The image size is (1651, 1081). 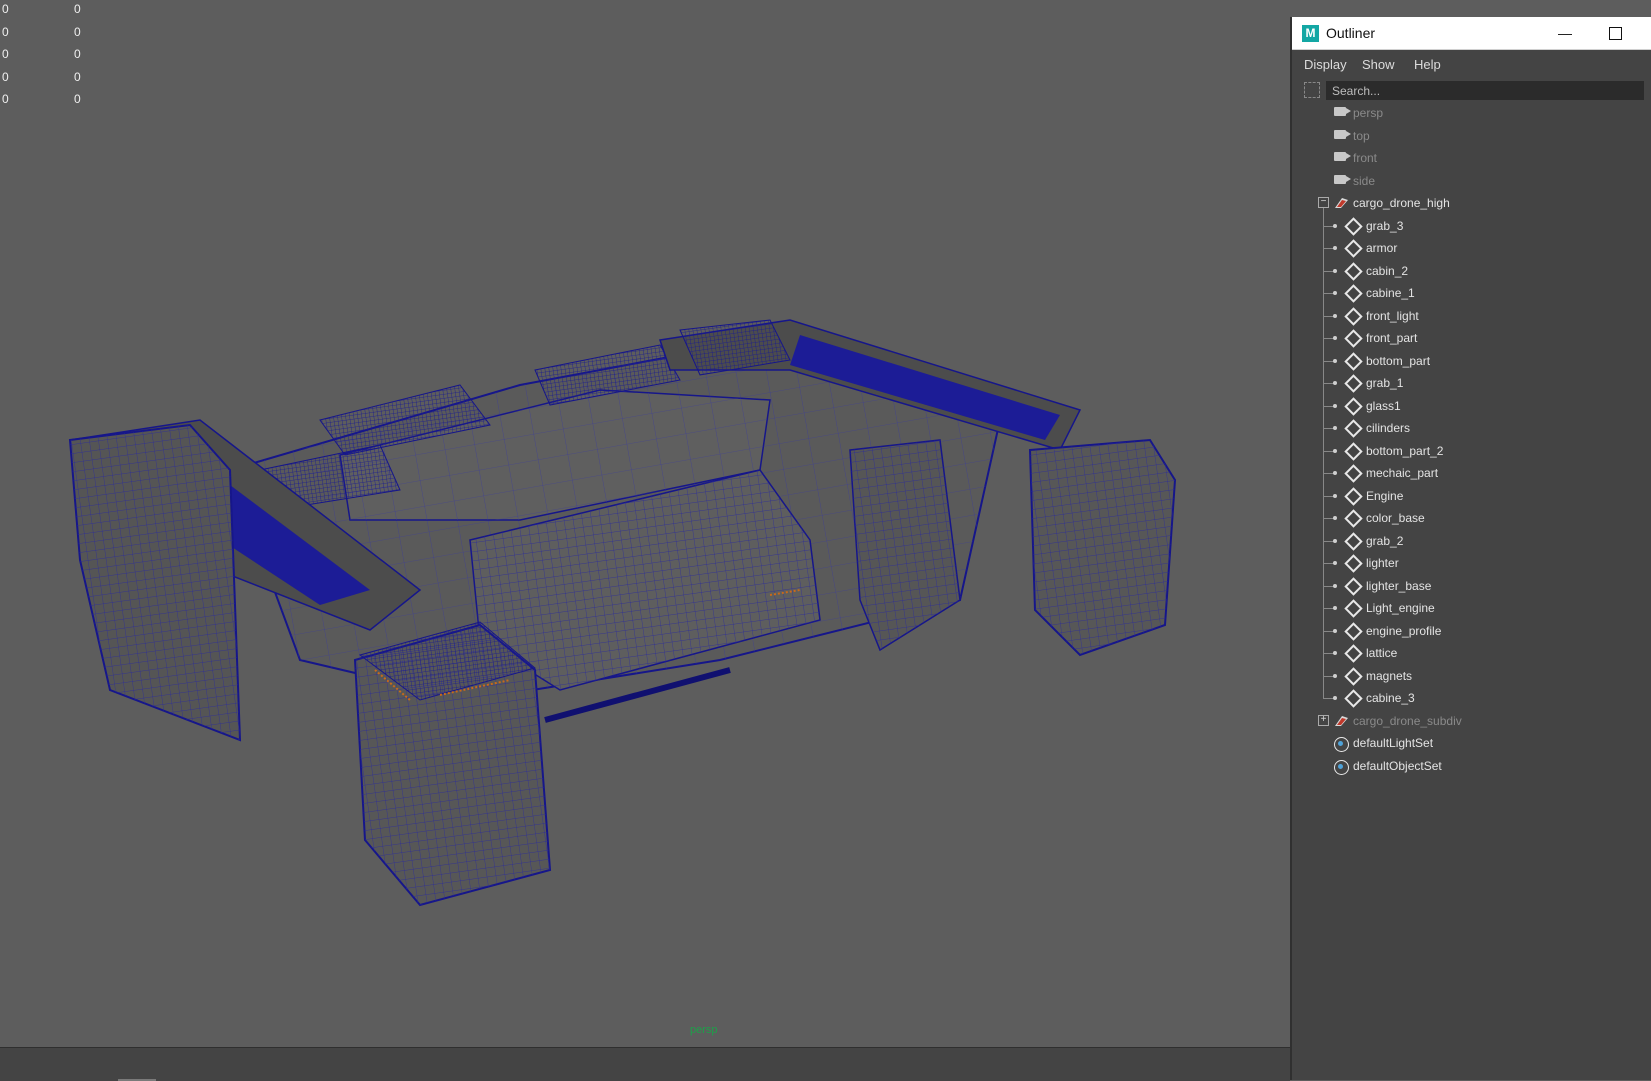 I want to click on maximize-button, so click(x=1615, y=33).